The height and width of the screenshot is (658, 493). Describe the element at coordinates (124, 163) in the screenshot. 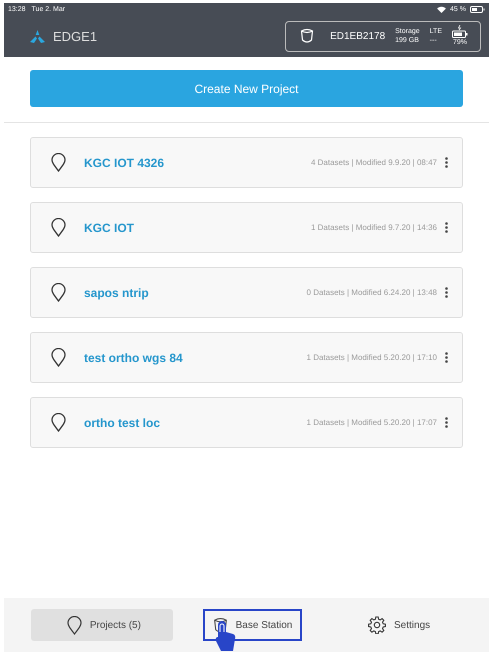

I see `project-name: KGC IOT 4326` at that location.